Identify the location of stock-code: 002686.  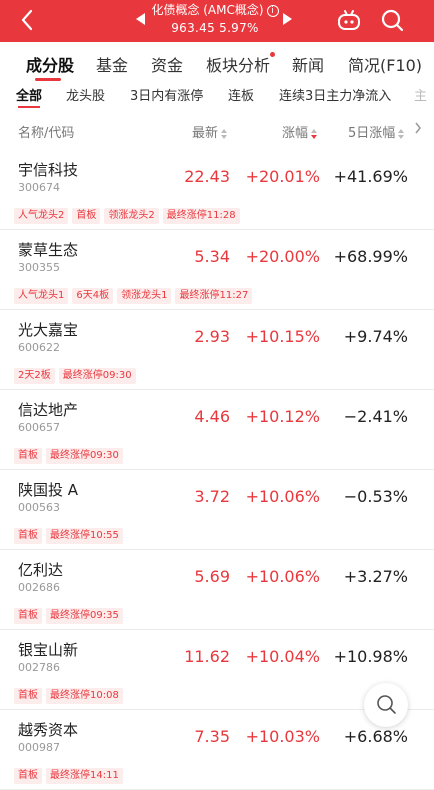
(39, 587).